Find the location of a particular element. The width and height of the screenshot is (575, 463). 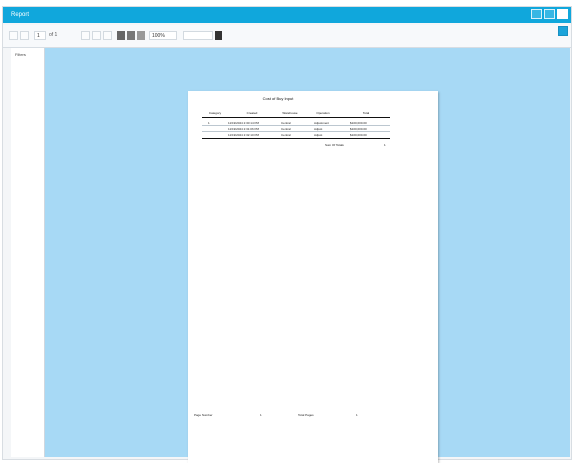

footer-total-pages-label: Total Pages is located at coordinates (306, 415).